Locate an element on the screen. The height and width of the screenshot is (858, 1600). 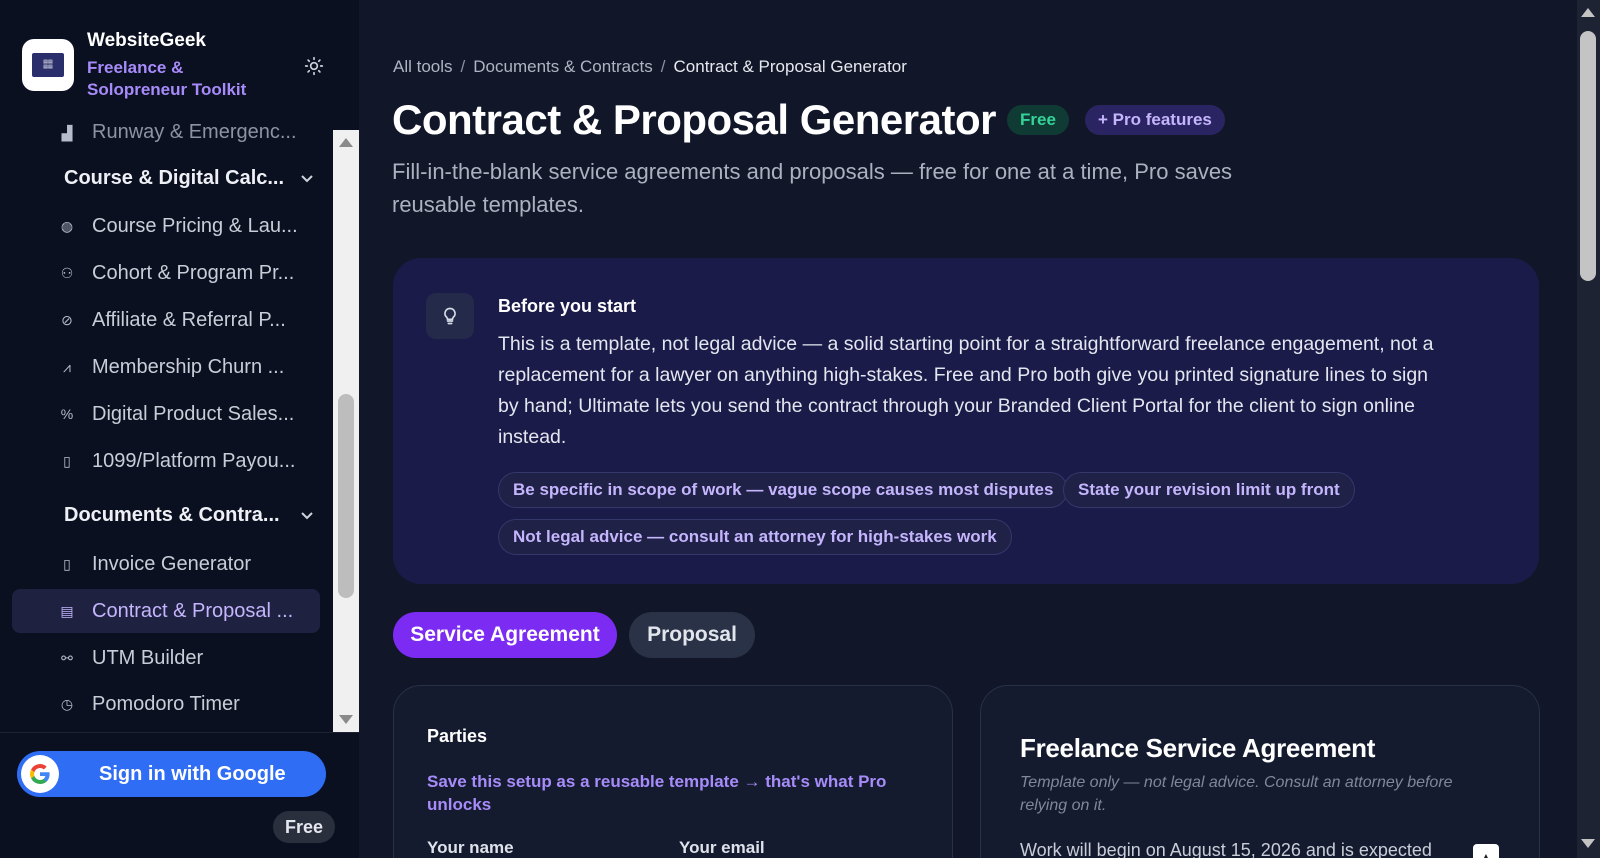
brand-name: WebsiteGeek is located at coordinates (146, 41).